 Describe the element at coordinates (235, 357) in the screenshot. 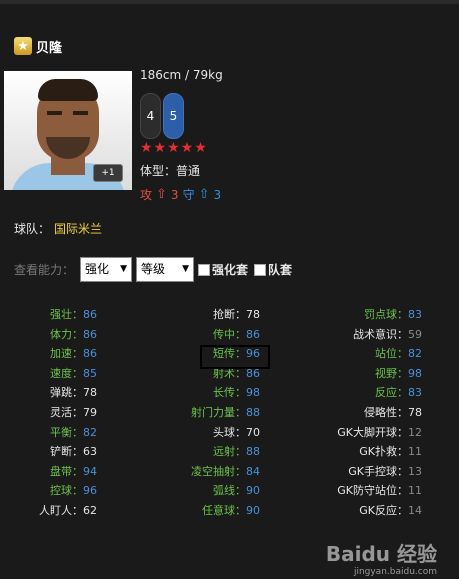

I see `highlight-box` at that location.